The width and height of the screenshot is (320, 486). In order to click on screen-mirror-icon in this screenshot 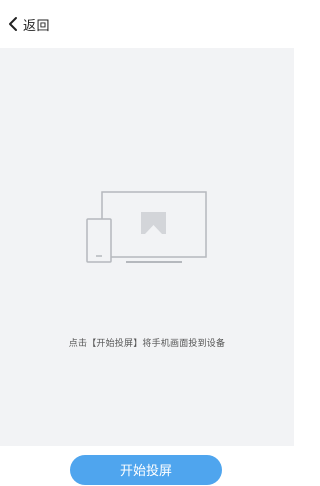, I will do `click(146, 227)`.